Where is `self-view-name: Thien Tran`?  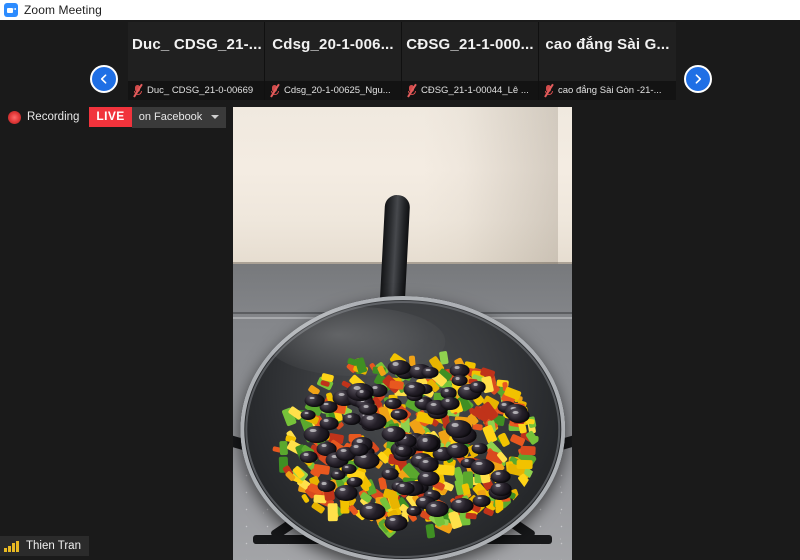
self-view-name: Thien Tran is located at coordinates (53, 546).